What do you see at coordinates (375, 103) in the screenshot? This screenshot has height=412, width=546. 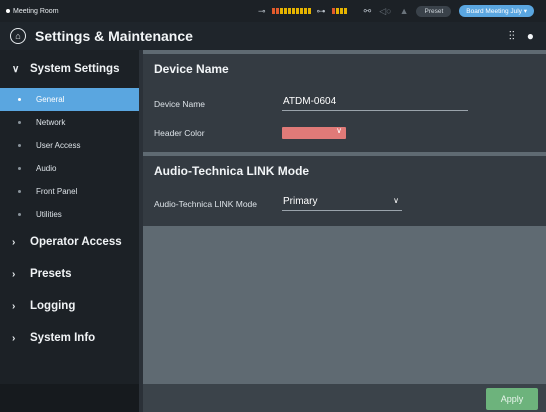 I see `device-name-input: ATDM-0604` at bounding box center [375, 103].